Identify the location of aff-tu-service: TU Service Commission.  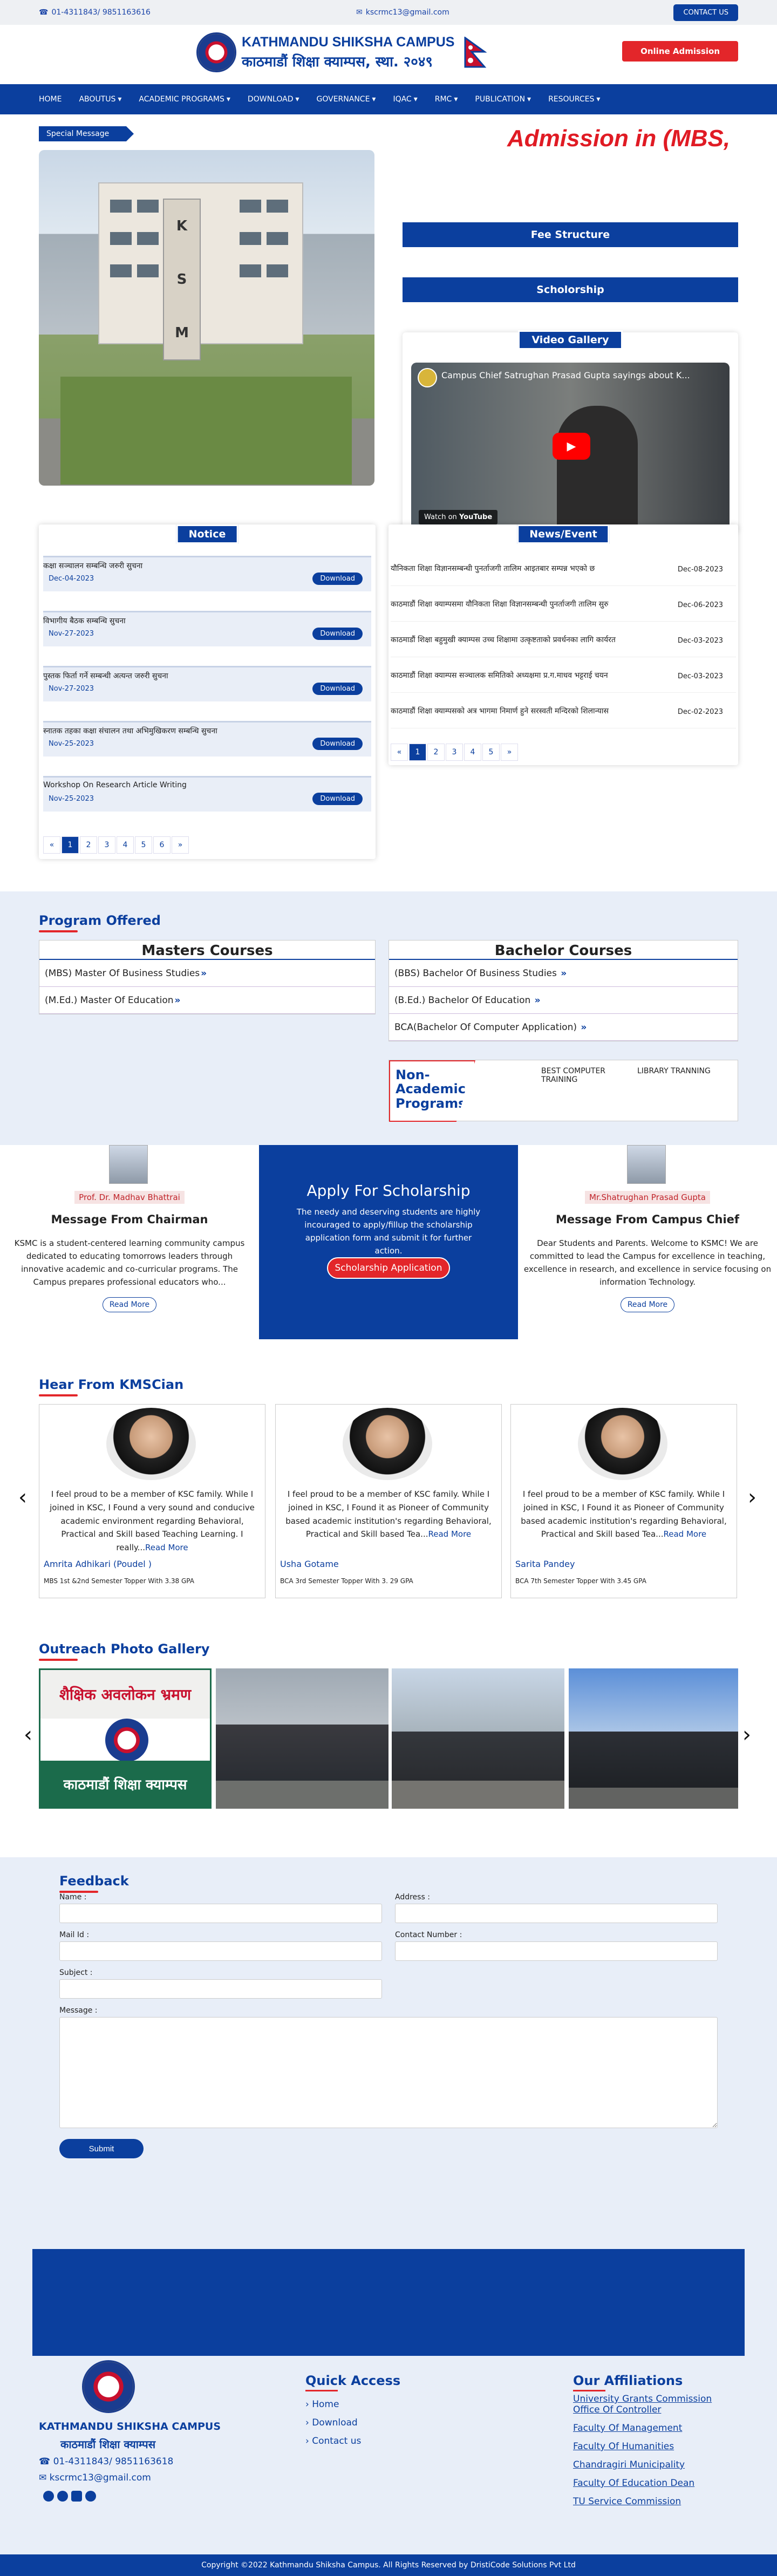
(627, 2501).